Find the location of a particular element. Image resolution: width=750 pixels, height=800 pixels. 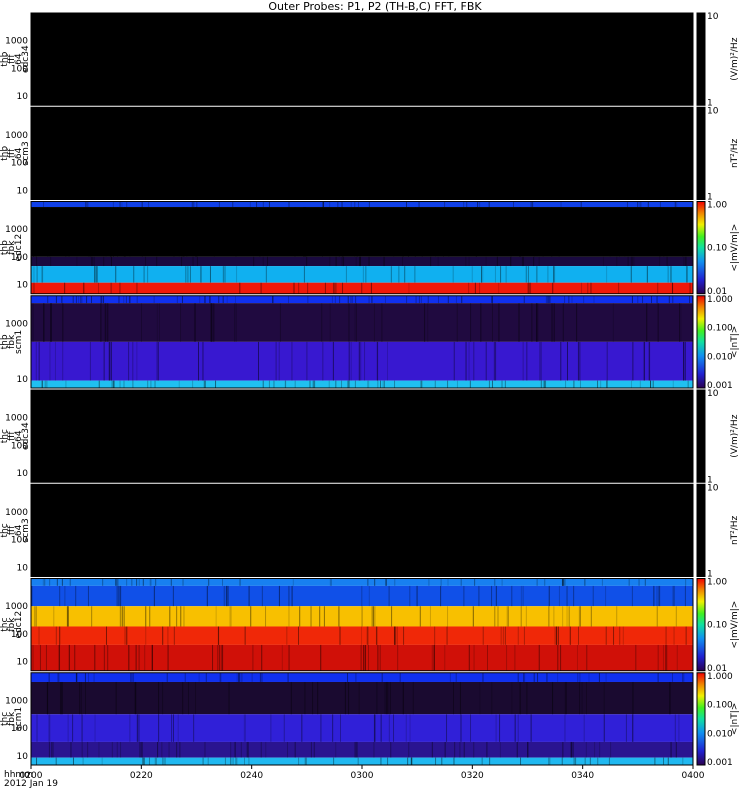

x-tick-label: 0240 is located at coordinates (251, 776).